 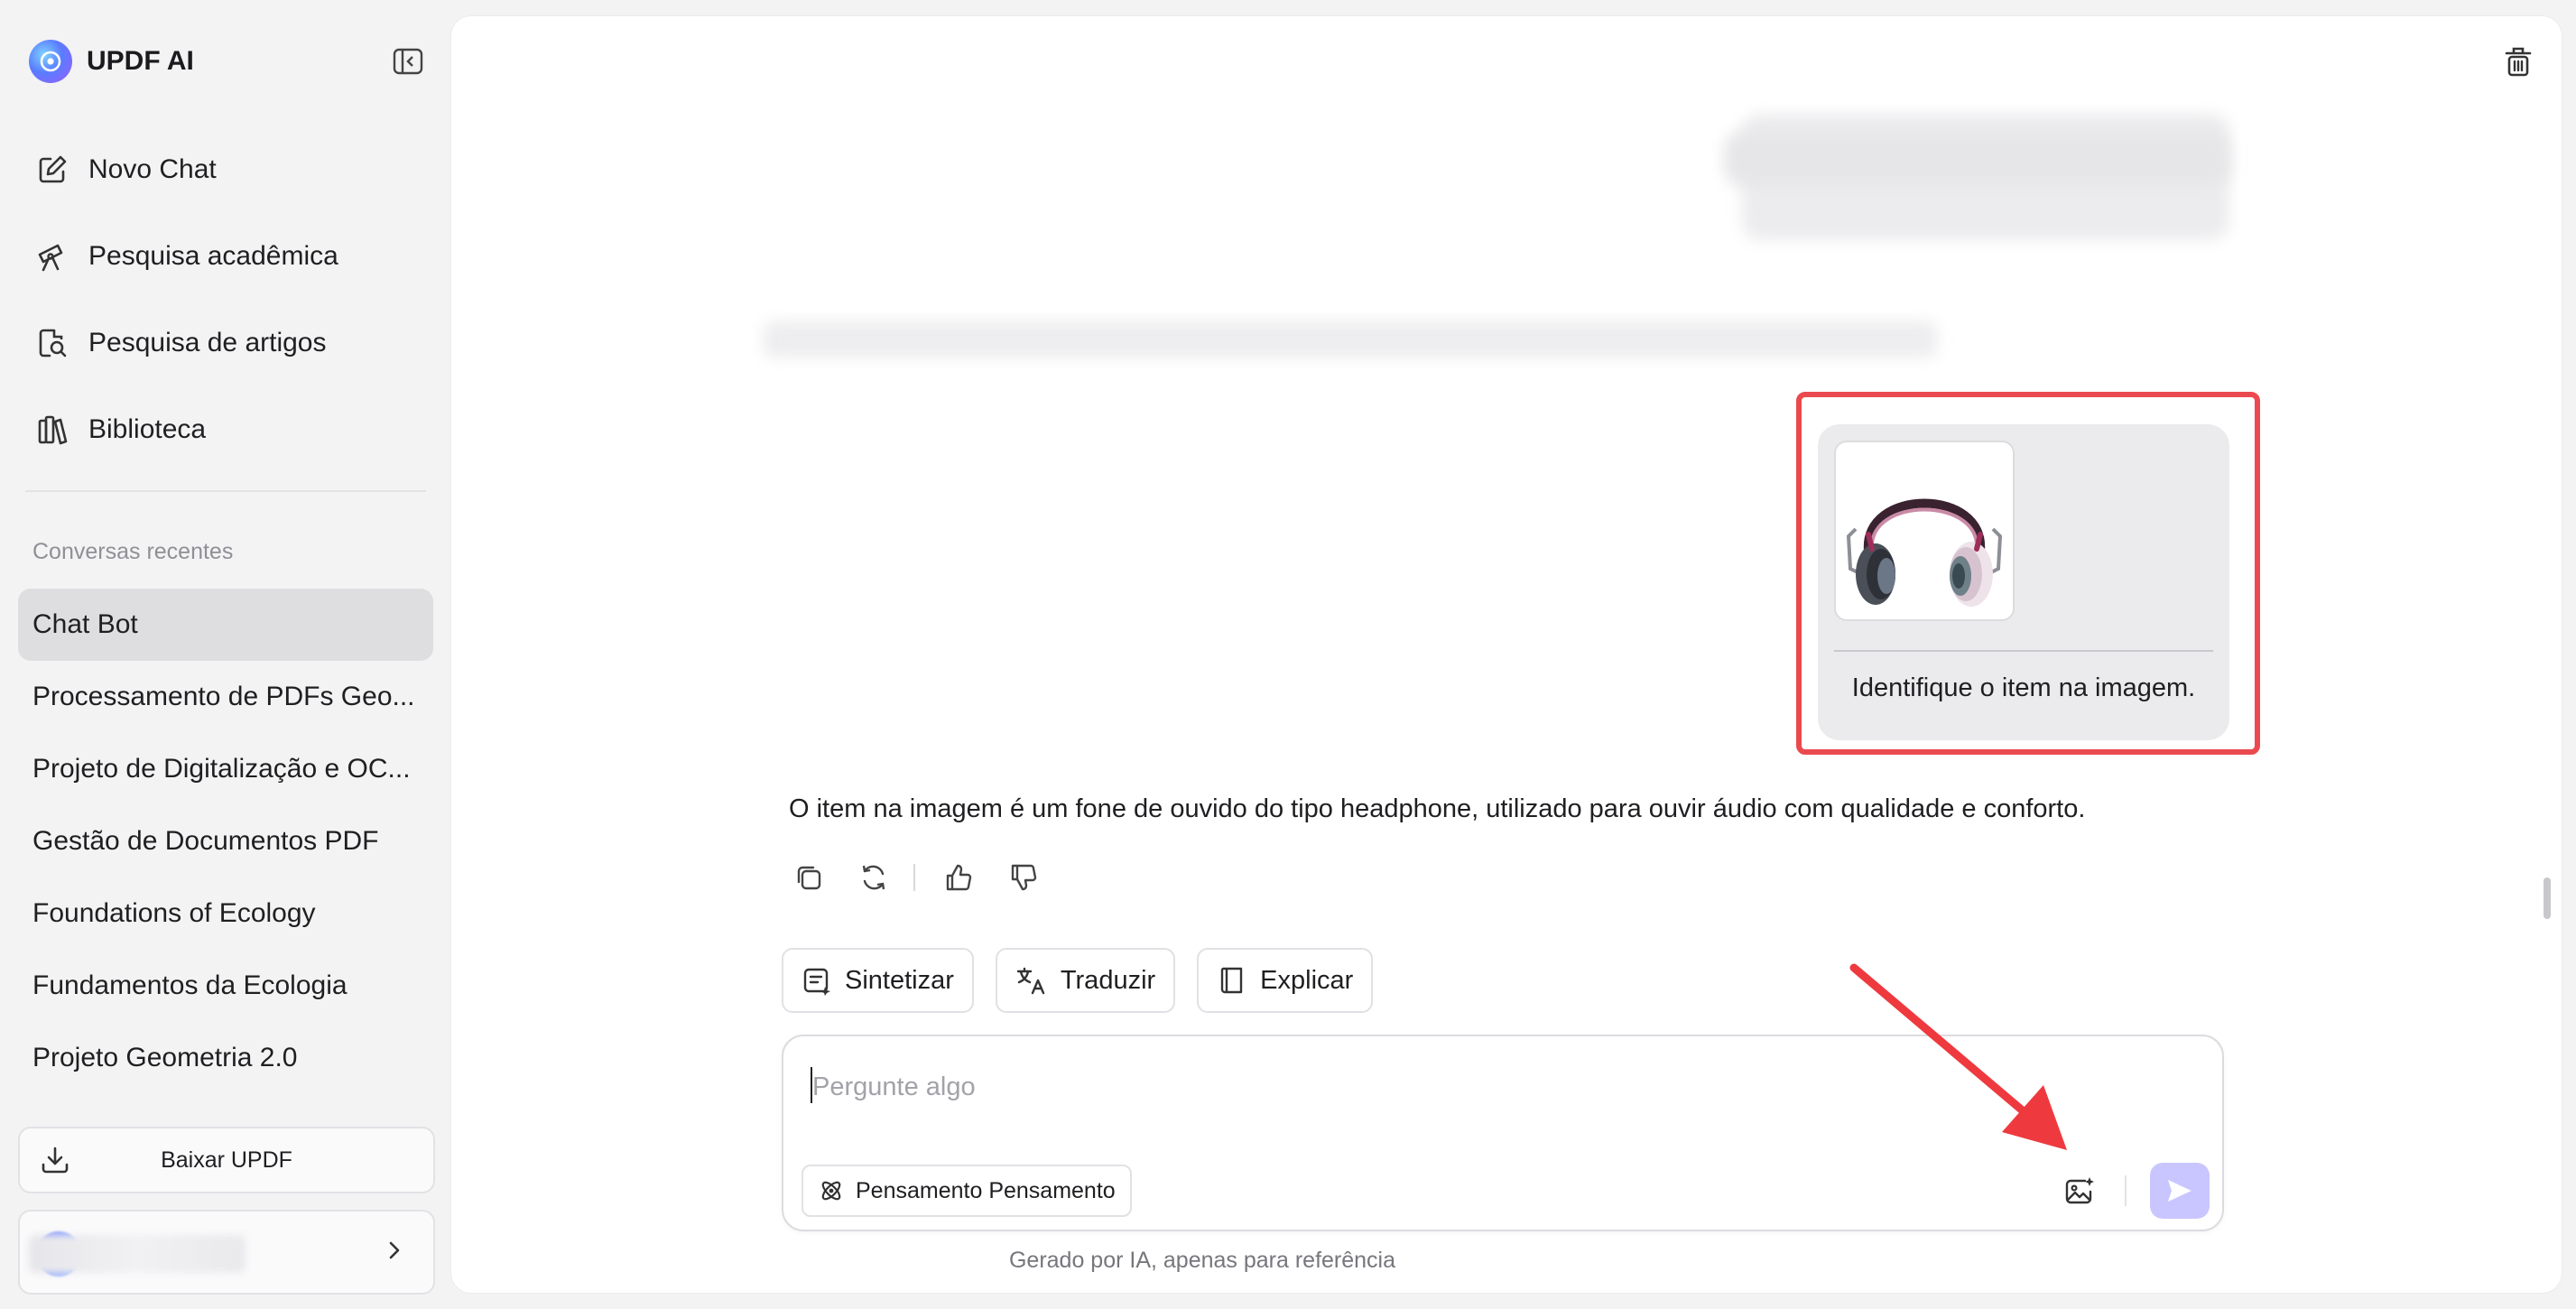 I want to click on chevron-right-icon, so click(x=394, y=1252).